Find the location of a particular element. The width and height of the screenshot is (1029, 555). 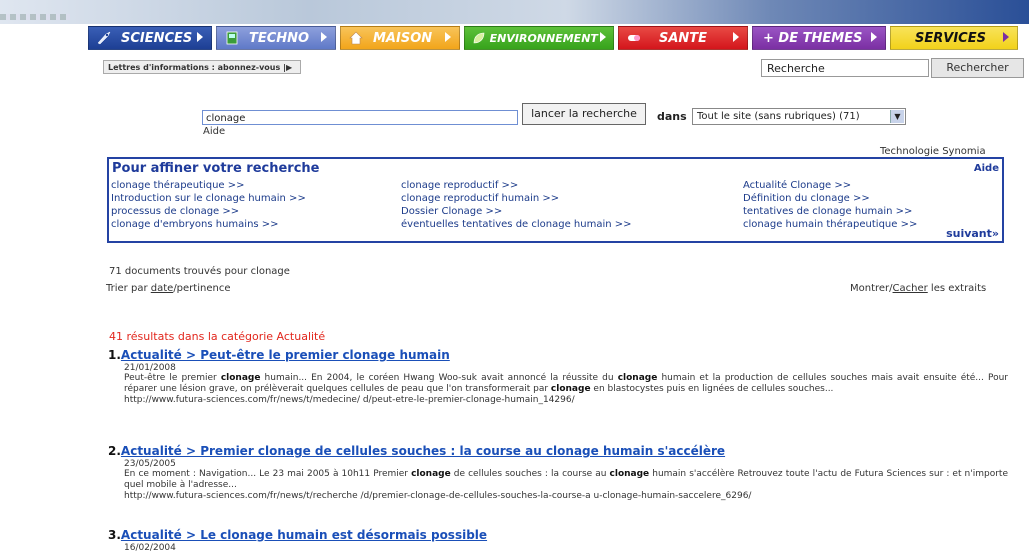

result-number: 1. is located at coordinates (114, 355).